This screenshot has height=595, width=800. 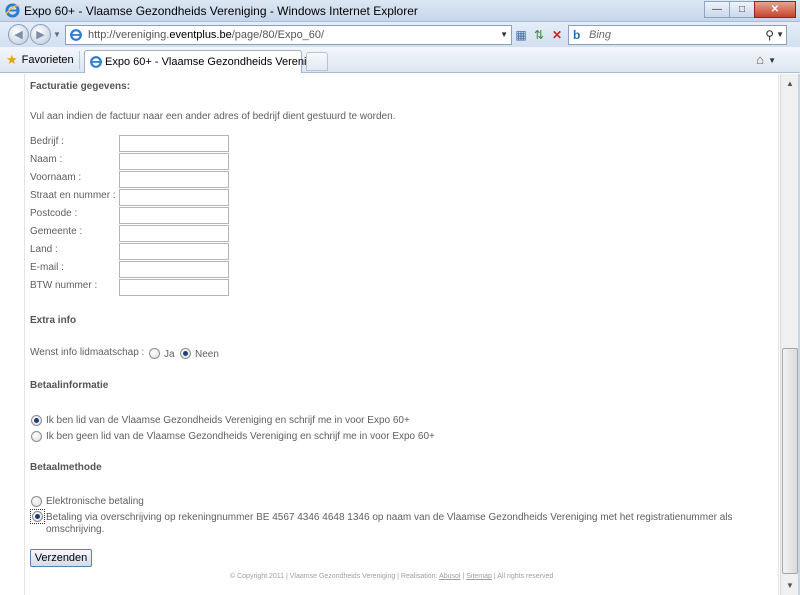 I want to click on star-icon: ★, so click(x=12, y=59).